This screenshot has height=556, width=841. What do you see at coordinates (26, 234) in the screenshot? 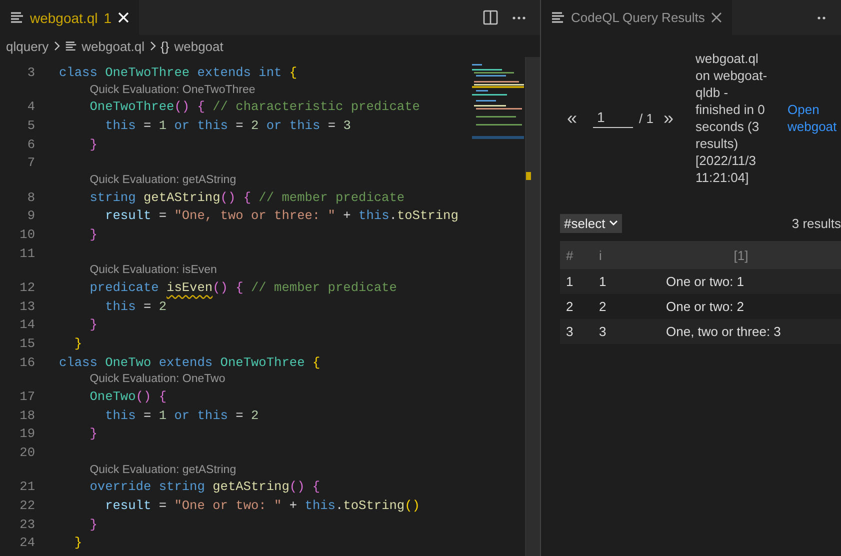
I see `line-number: 10` at bounding box center [26, 234].